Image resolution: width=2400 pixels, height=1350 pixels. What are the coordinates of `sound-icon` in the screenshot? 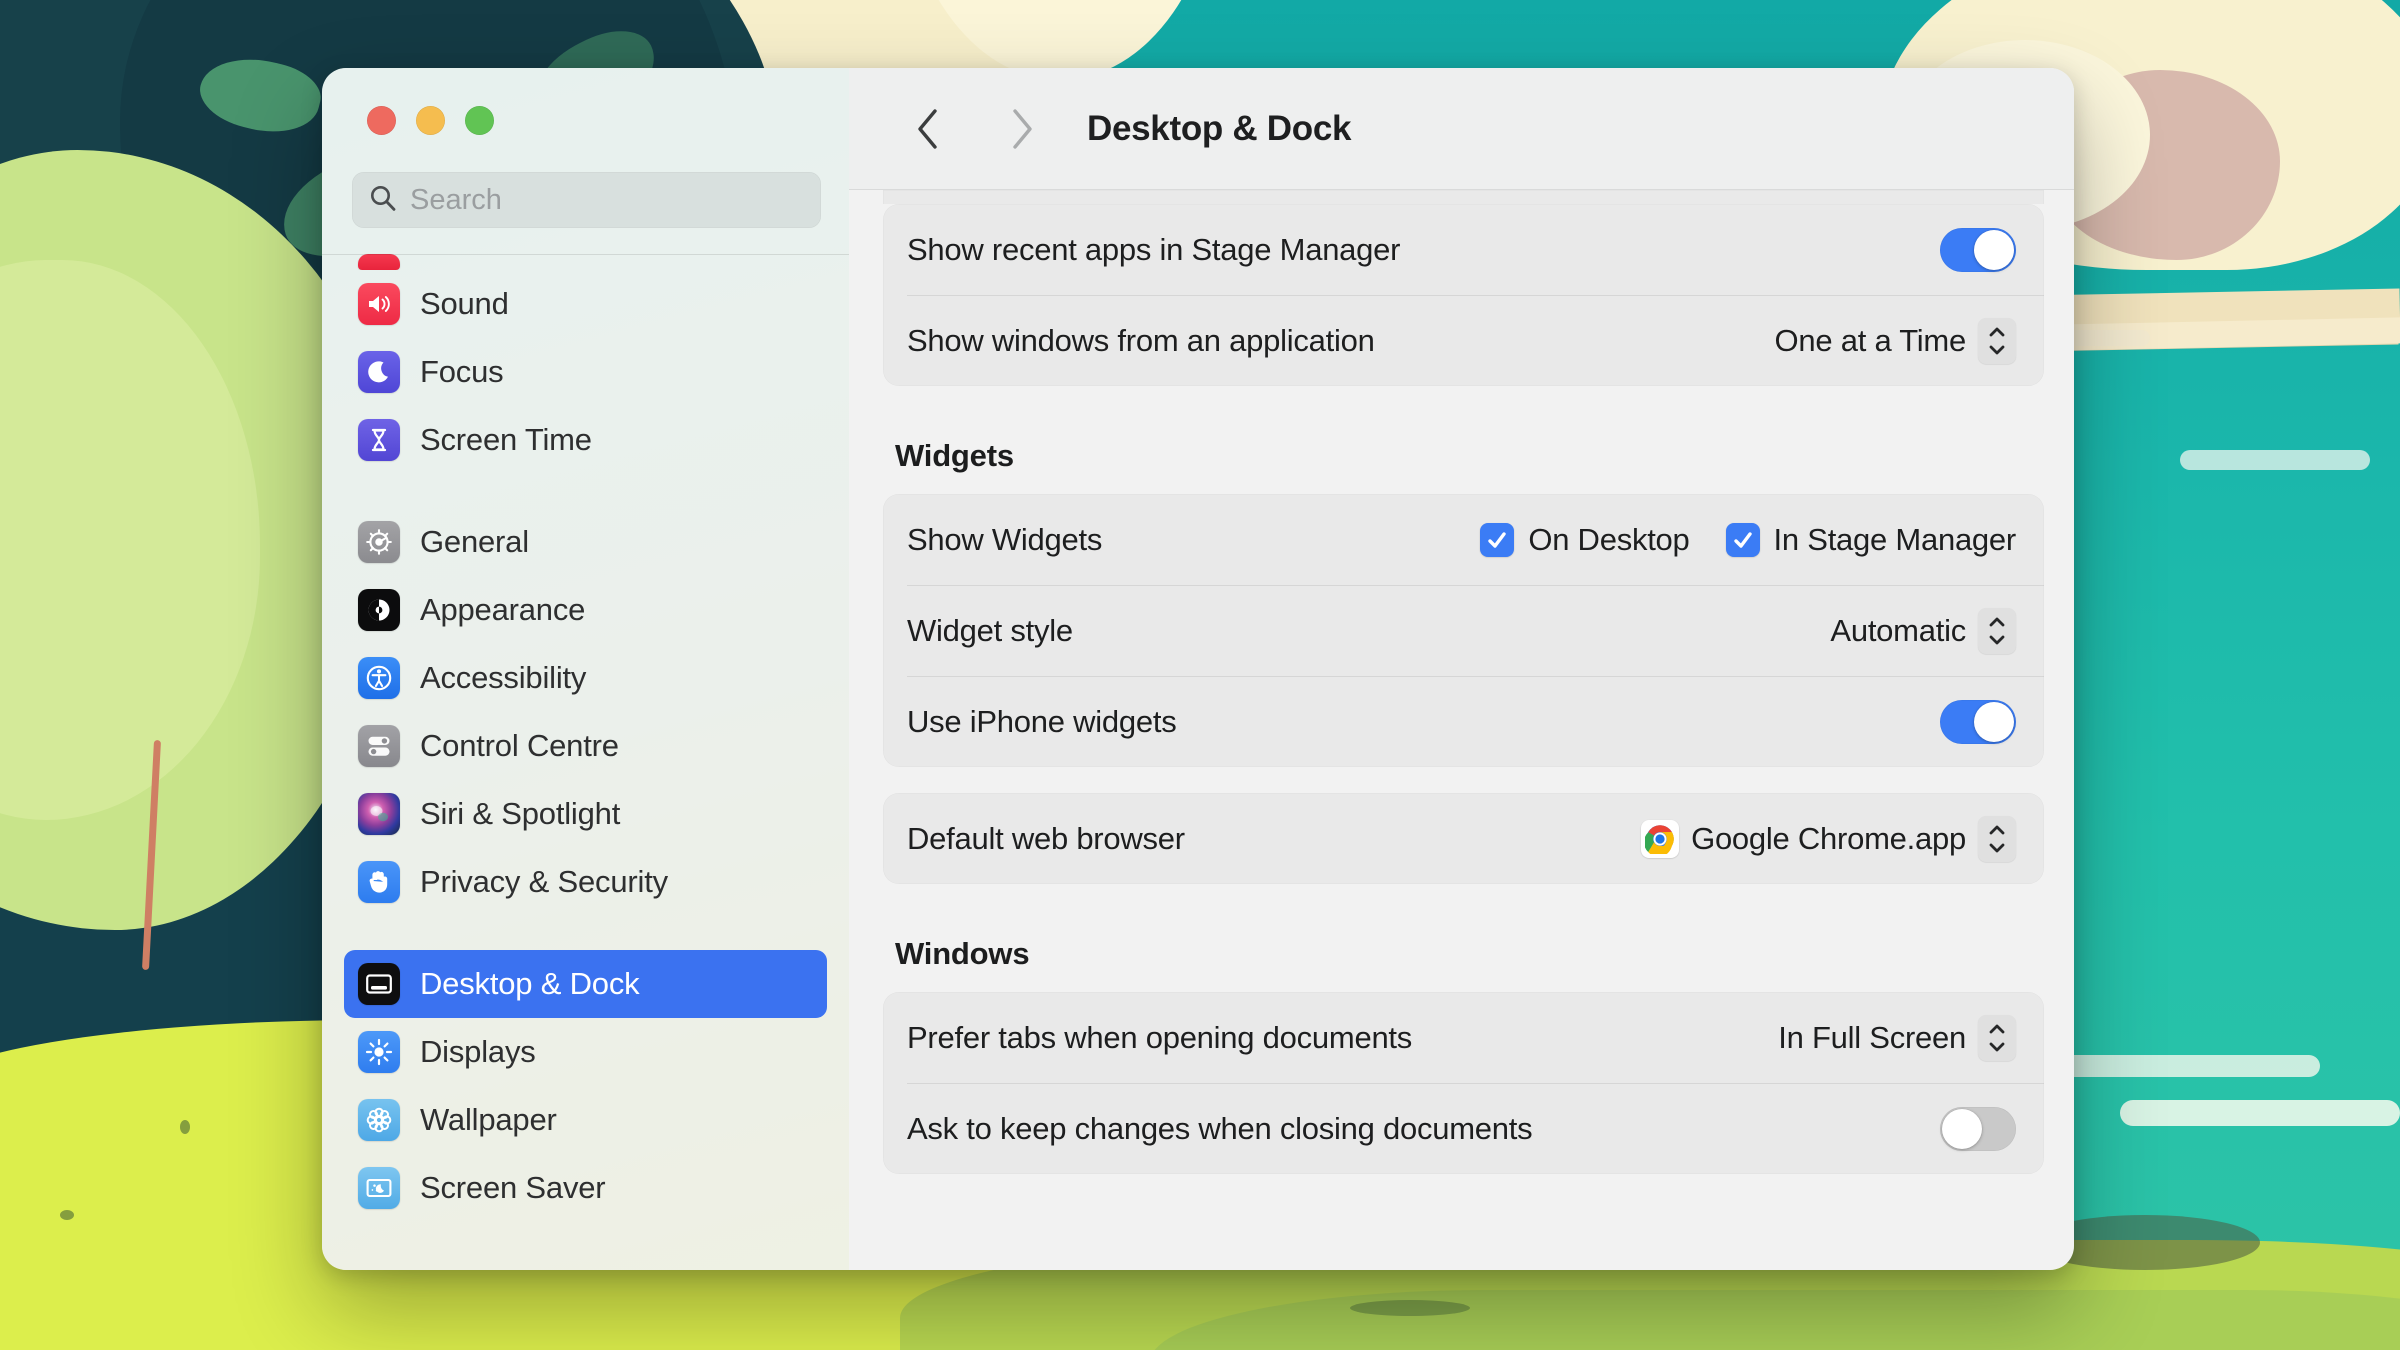 It's located at (379, 304).